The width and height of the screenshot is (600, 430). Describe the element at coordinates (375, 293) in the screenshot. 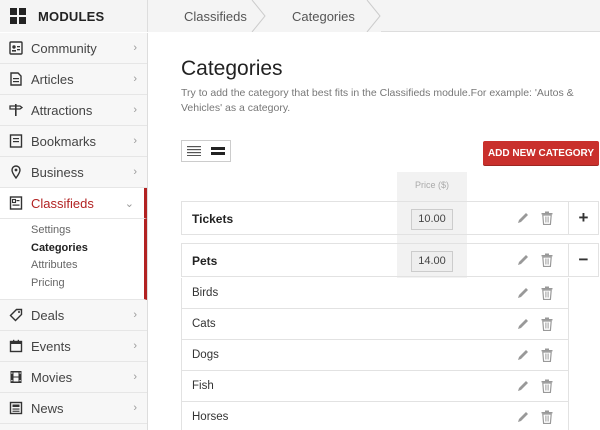

I see `subcategory-row: Birds` at that location.